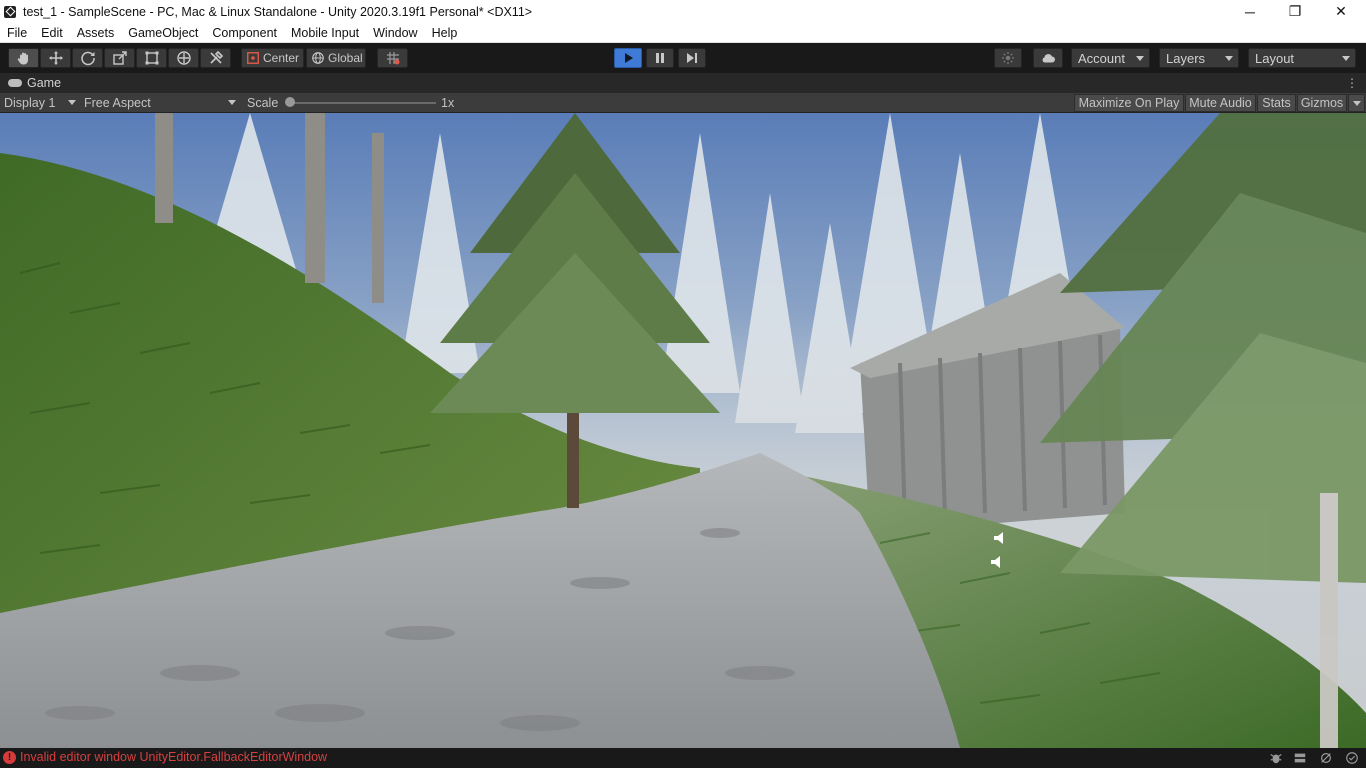 This screenshot has height=768, width=1366. What do you see at coordinates (325, 33) in the screenshot?
I see `menu-mobile-input: Mobile Input` at bounding box center [325, 33].